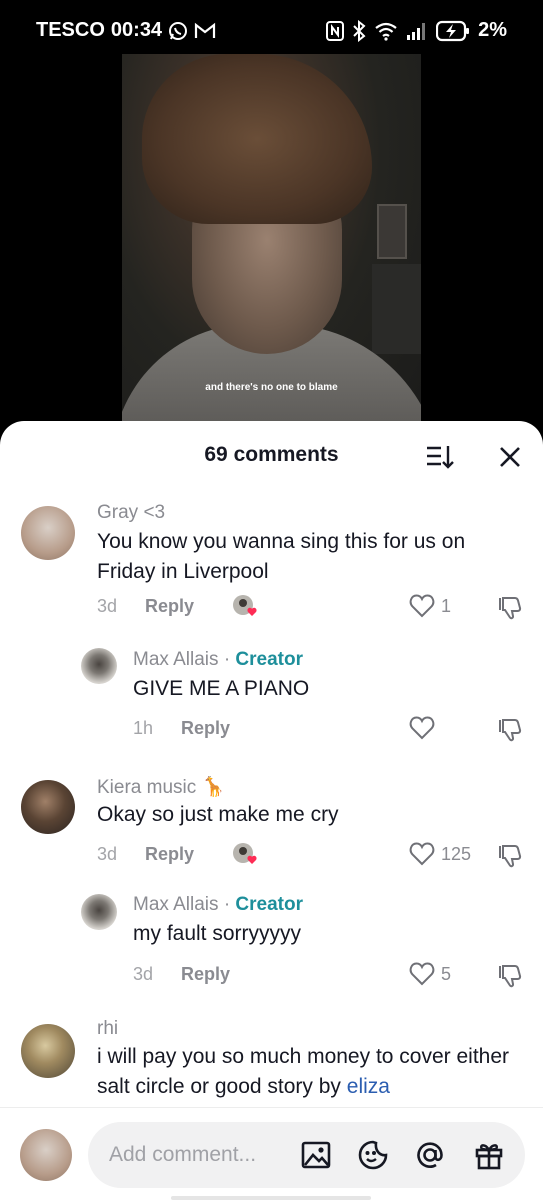 This screenshot has width=543, height=1200. What do you see at coordinates (178, 31) in the screenshot?
I see `whatsapp-icon` at bounding box center [178, 31].